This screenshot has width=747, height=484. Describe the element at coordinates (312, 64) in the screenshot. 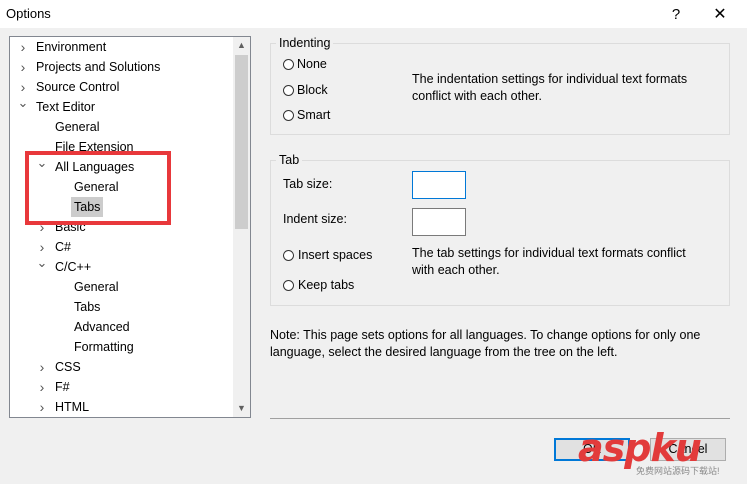

I see `indent-none-label: None` at that location.